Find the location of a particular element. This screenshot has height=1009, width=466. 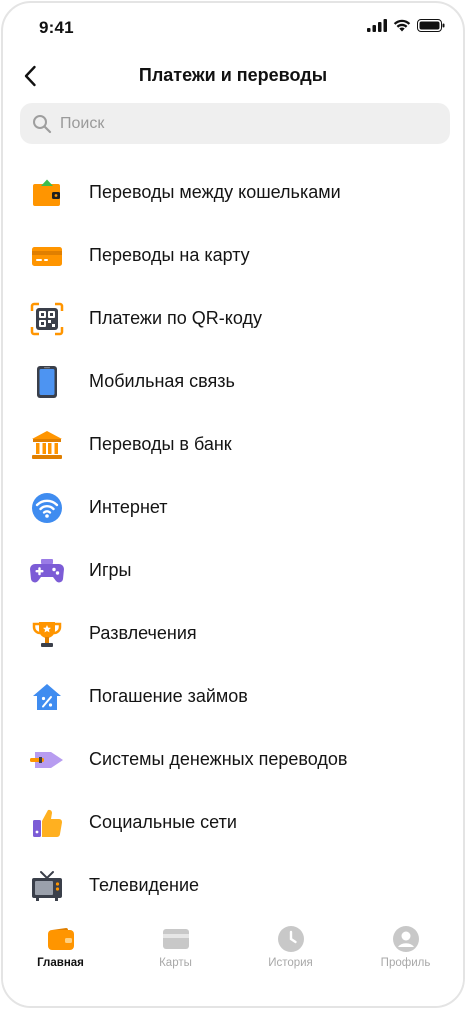

list-item-entertainment: Развлечения is located at coordinates (233, 633).